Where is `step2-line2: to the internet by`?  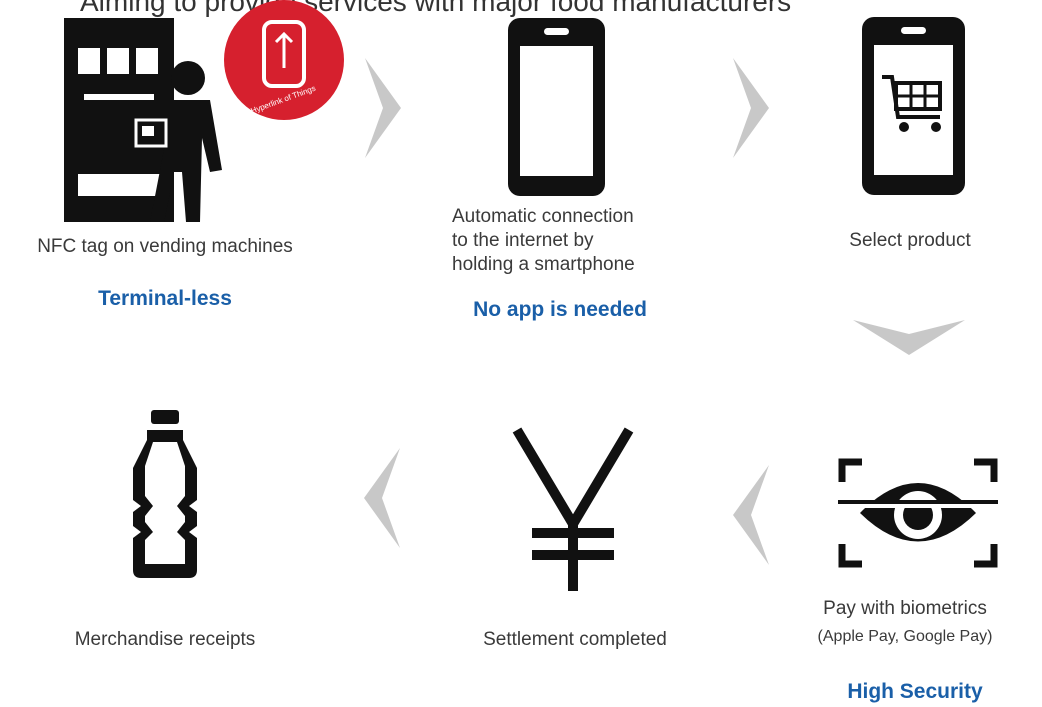
step2-line2: to the internet by is located at coordinates (523, 240).